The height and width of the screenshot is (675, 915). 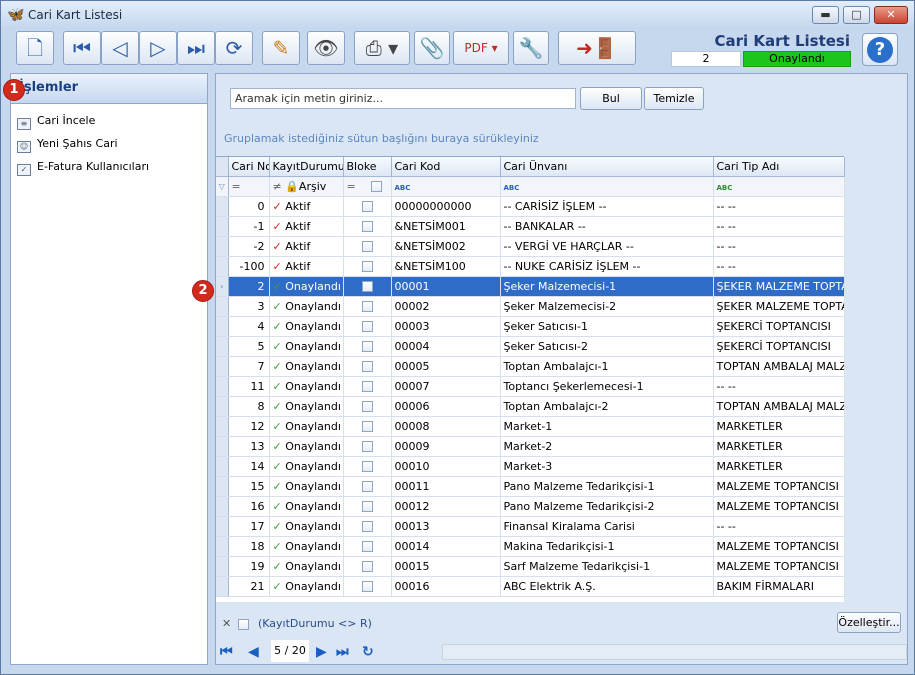 I want to click on cell-cari-no: 13, so click(x=249, y=446).